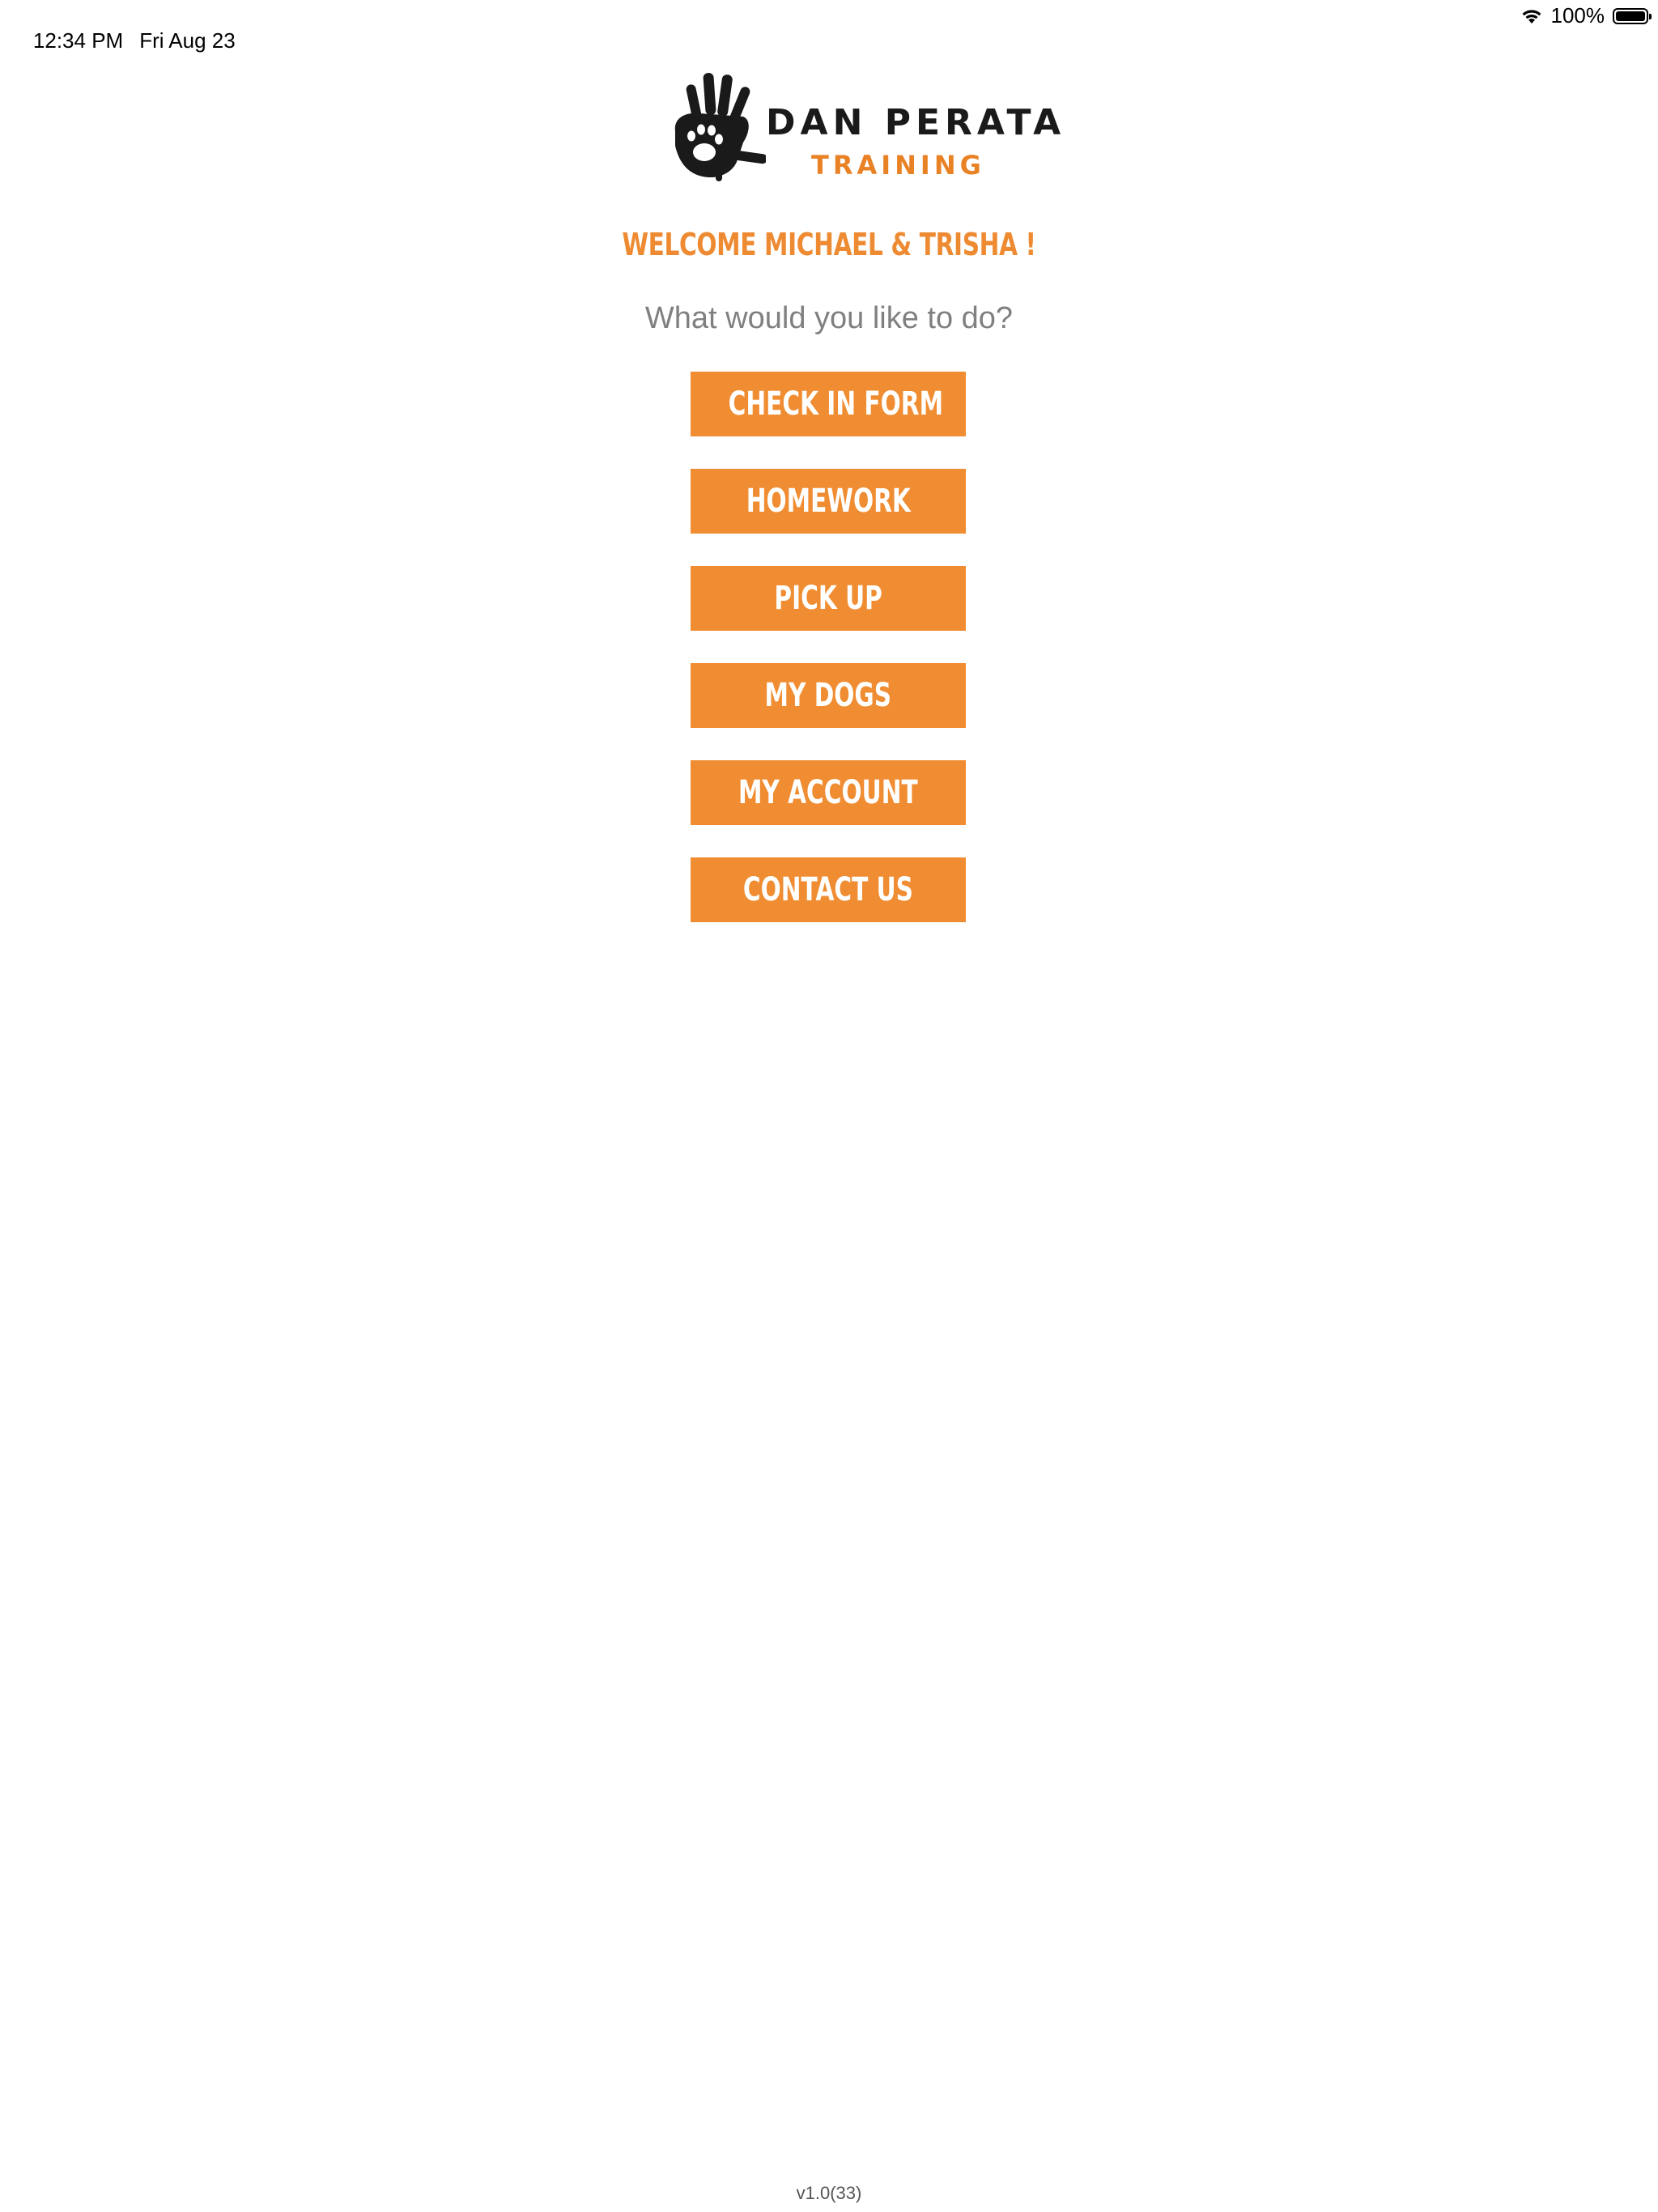  I want to click on battery-fill, so click(1630, 16).